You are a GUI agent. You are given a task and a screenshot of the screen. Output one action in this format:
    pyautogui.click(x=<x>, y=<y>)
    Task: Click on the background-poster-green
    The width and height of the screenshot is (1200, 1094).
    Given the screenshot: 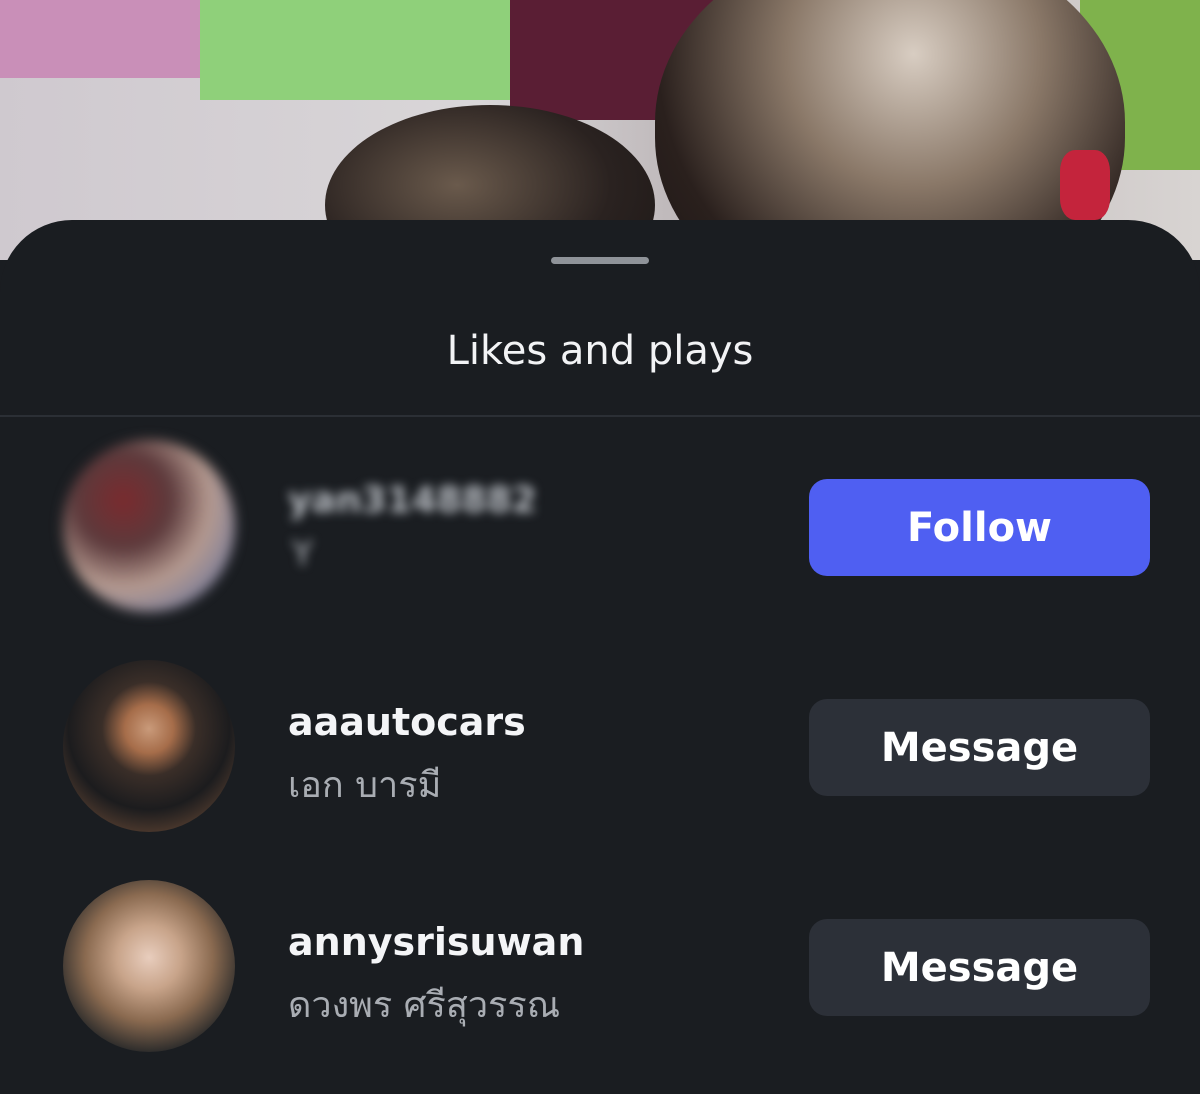 What is the action you would take?
    pyautogui.click(x=355, y=50)
    